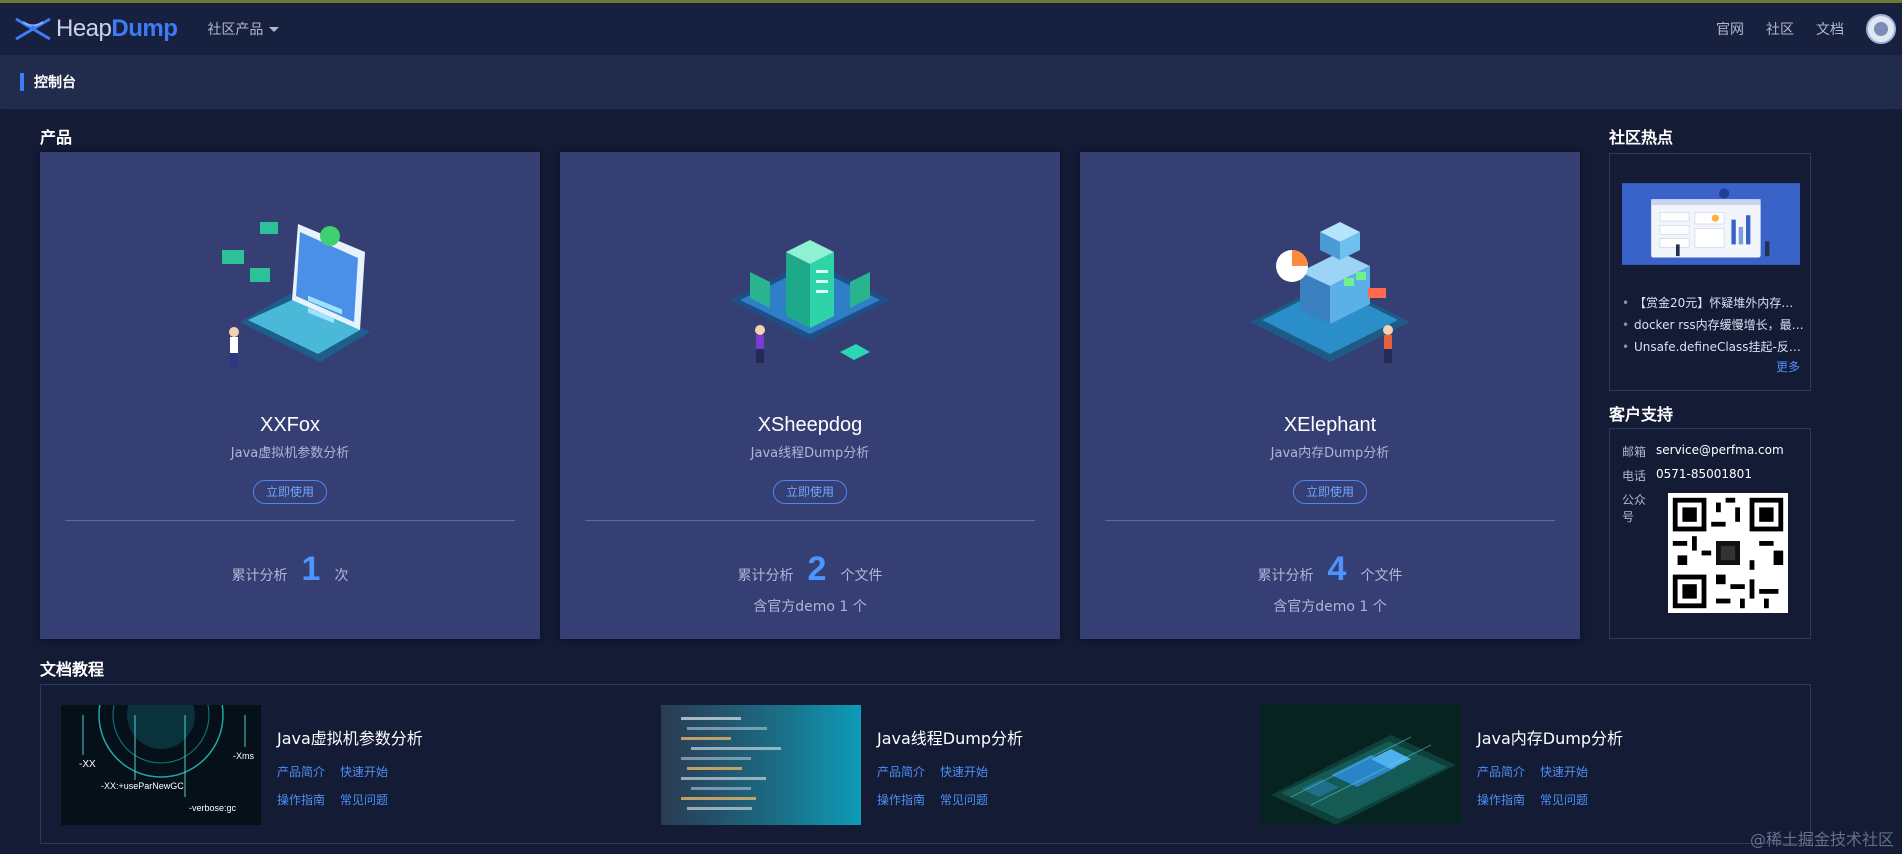 Image resolution: width=1902 pixels, height=854 pixels. What do you see at coordinates (951, 82) in the screenshot?
I see `breadcrumb: 控制台` at bounding box center [951, 82].